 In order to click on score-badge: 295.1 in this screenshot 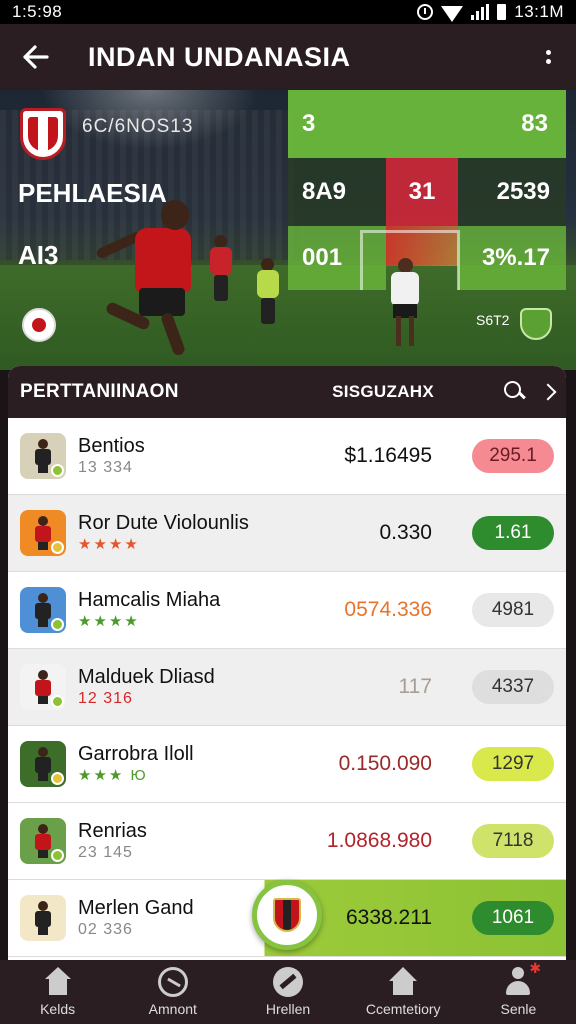, I will do `click(513, 456)`.